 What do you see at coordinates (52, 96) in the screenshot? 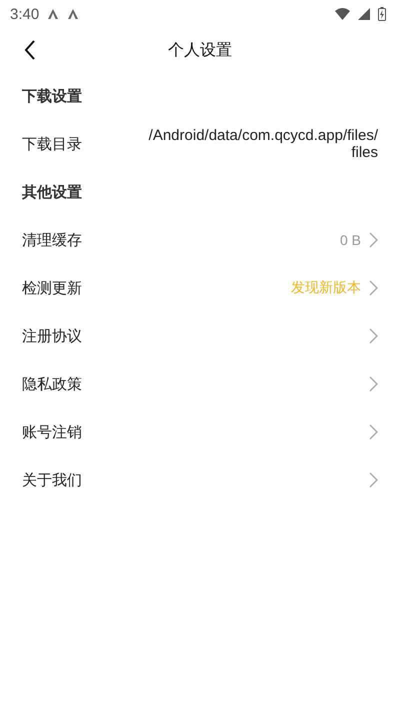
I see `section-title: 下载设置` at bounding box center [52, 96].